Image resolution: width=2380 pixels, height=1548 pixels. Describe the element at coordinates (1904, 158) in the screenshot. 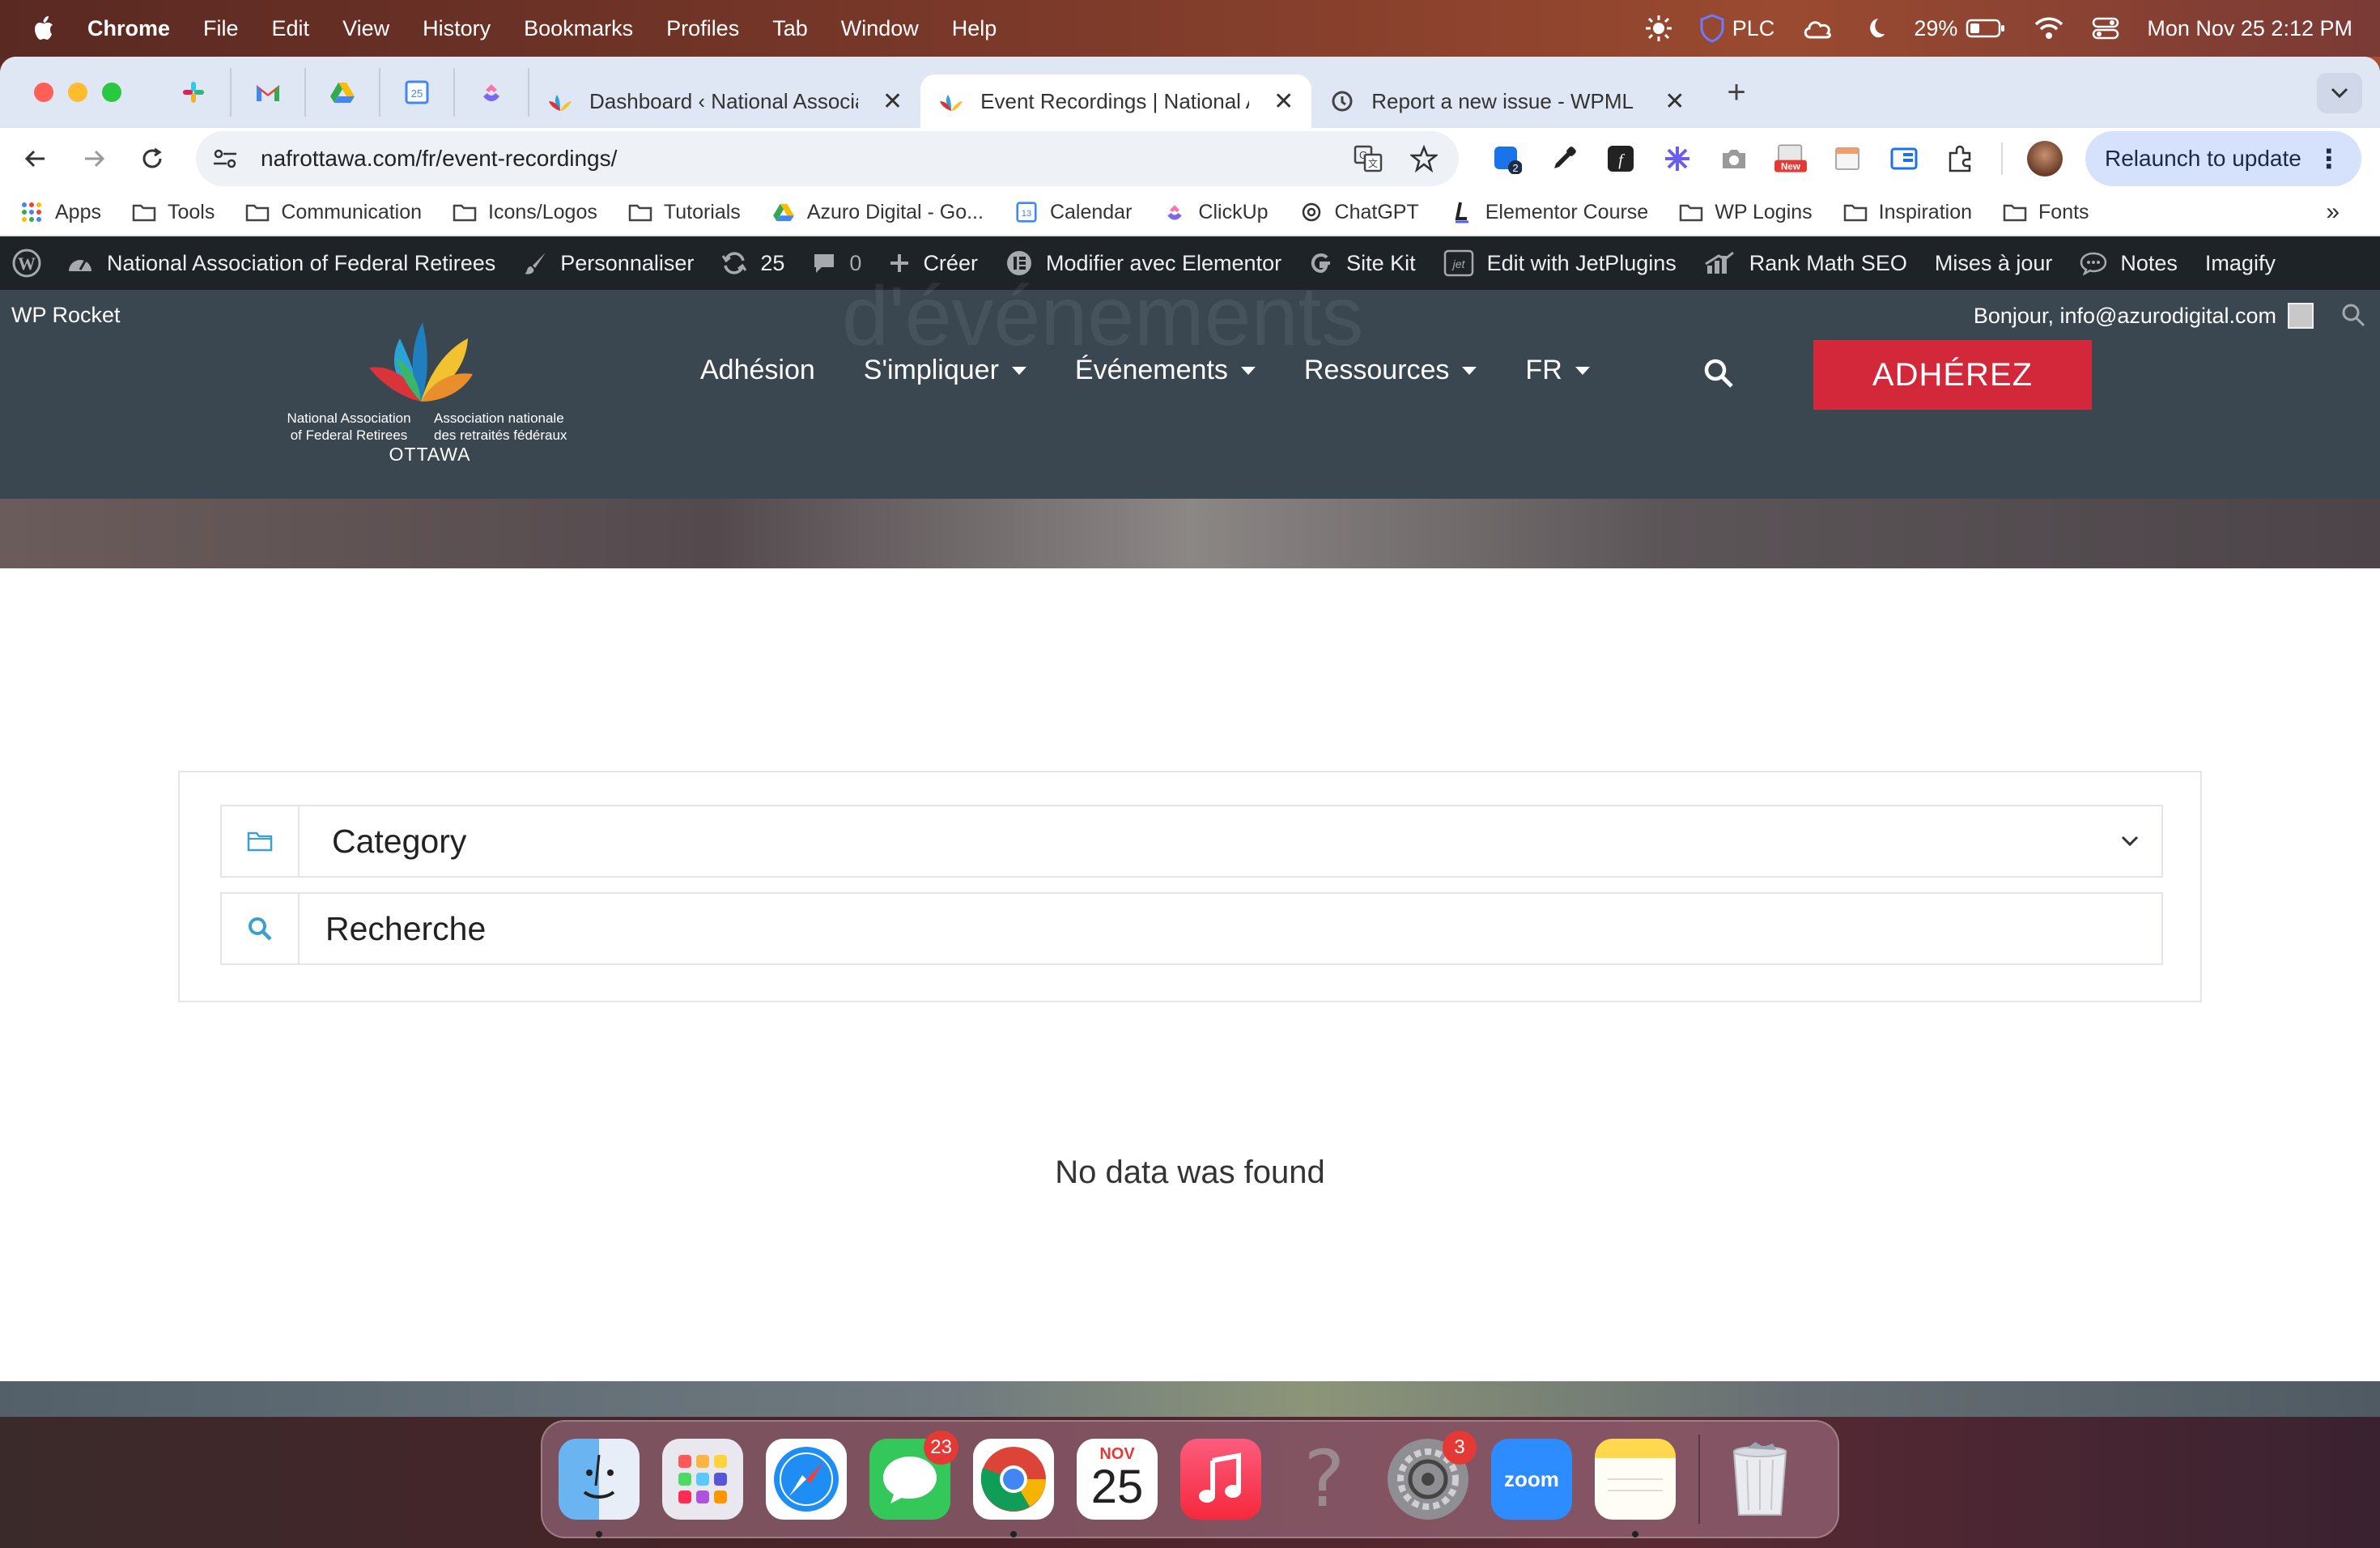

I see `extension-reader` at that location.